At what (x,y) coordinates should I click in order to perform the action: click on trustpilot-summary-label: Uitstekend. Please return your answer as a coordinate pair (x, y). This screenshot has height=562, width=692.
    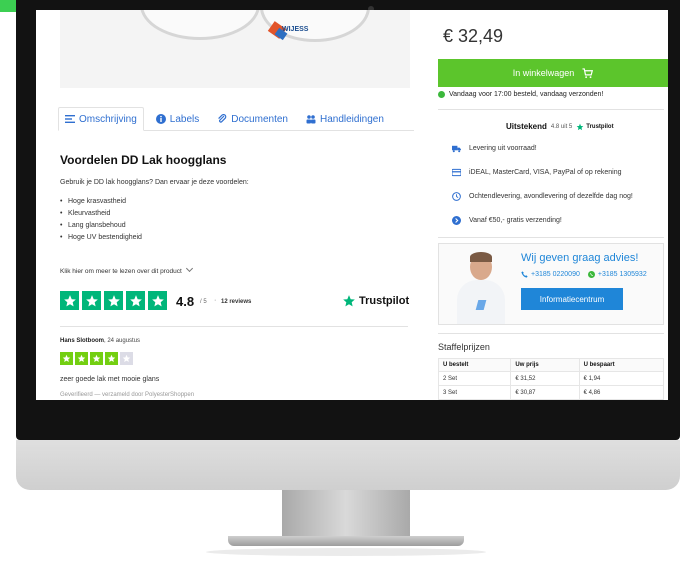
    Looking at the image, I should click on (526, 126).